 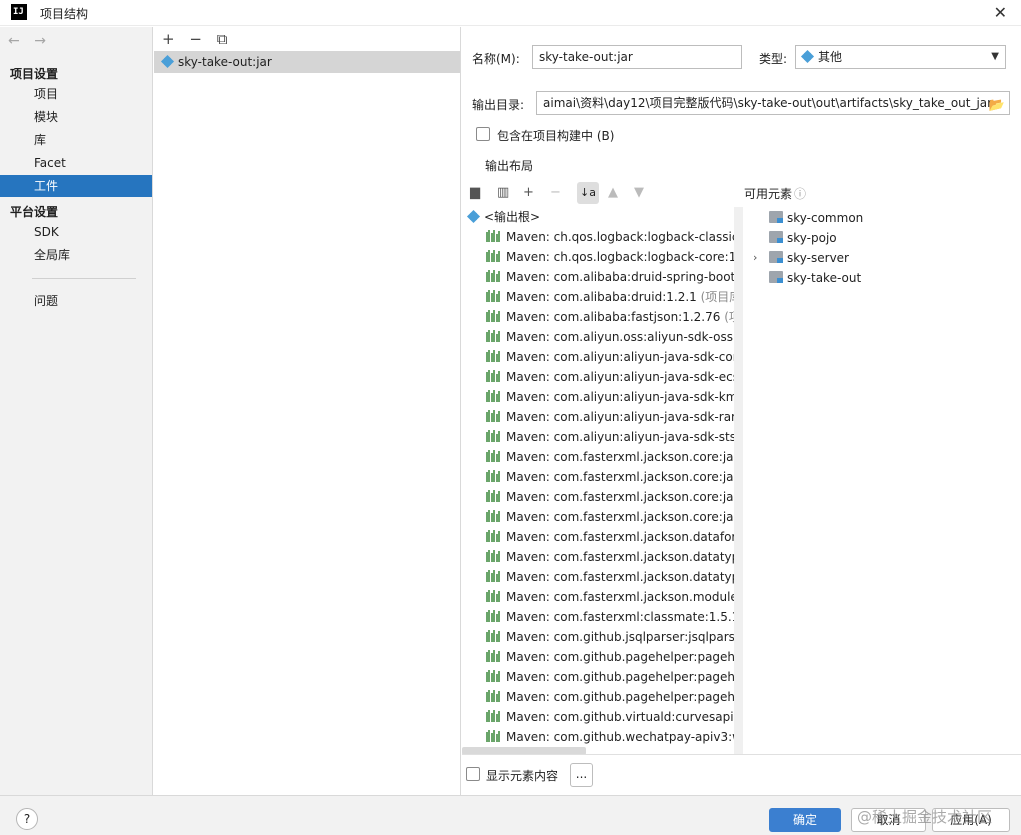 I want to click on show-content-checkbox, so click(x=473, y=774).